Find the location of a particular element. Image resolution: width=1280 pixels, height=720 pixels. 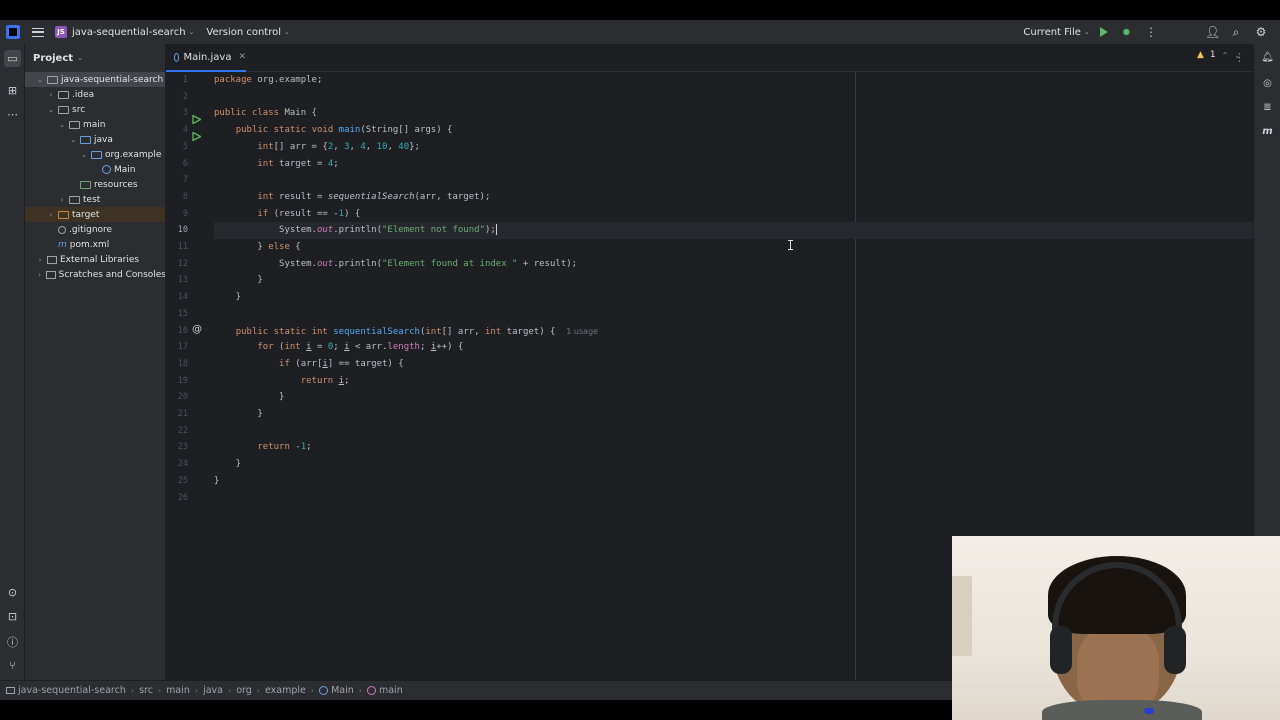

more-actions-icon: ⋮ is located at coordinates (1151, 32).